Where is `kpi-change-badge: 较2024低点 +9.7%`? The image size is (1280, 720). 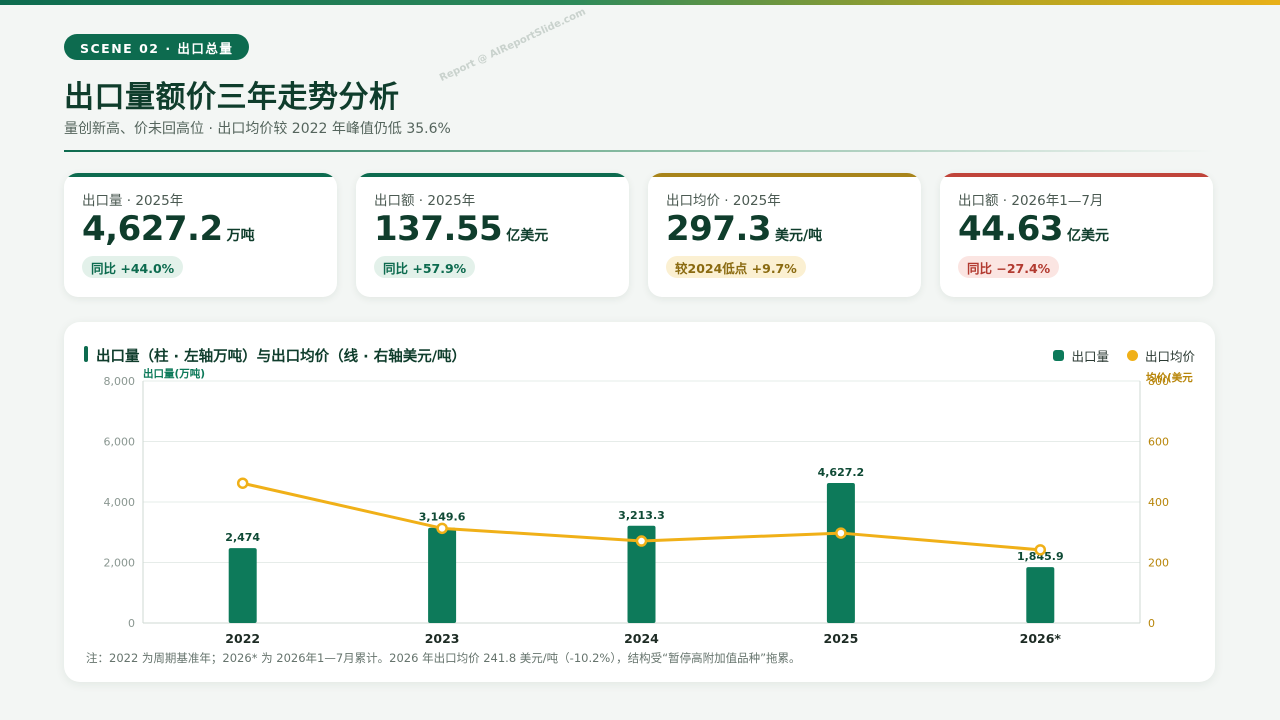 kpi-change-badge: 较2024低点 +9.7% is located at coordinates (736, 267).